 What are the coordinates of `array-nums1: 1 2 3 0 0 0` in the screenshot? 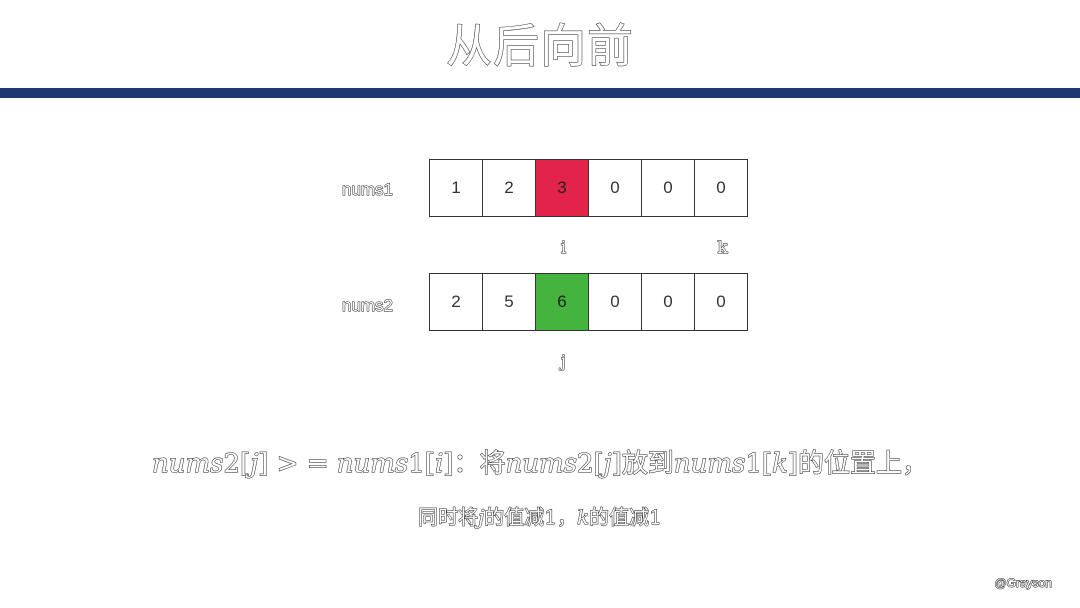 It's located at (588, 188).